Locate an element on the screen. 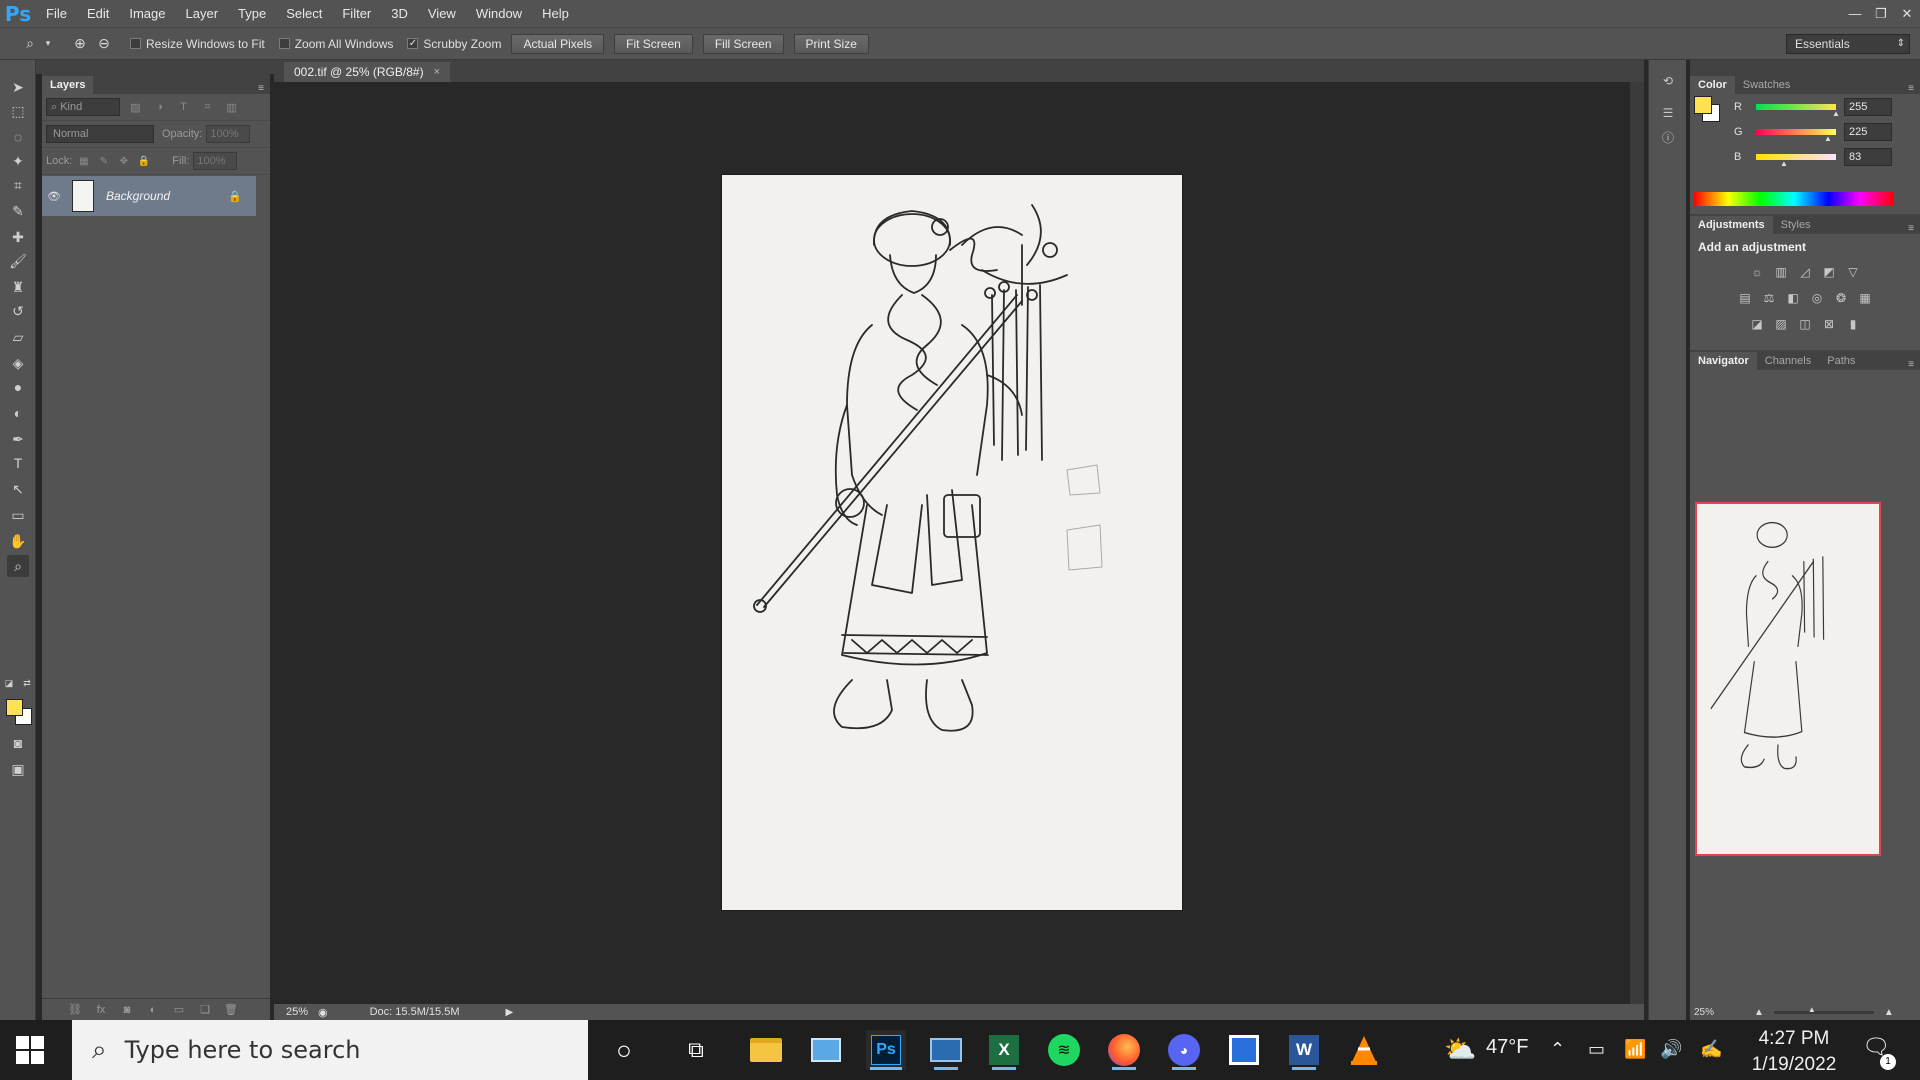 Image resolution: width=1920 pixels, height=1080 pixels. resize-windows-checkbox: Resize Windows to Fit is located at coordinates (197, 44).